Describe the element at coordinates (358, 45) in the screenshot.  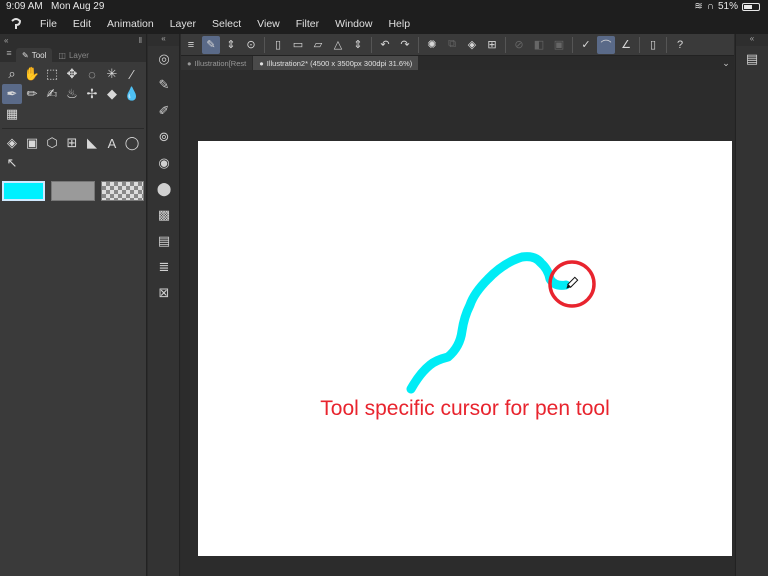
I see `reorder-2-icon: ⇕` at that location.